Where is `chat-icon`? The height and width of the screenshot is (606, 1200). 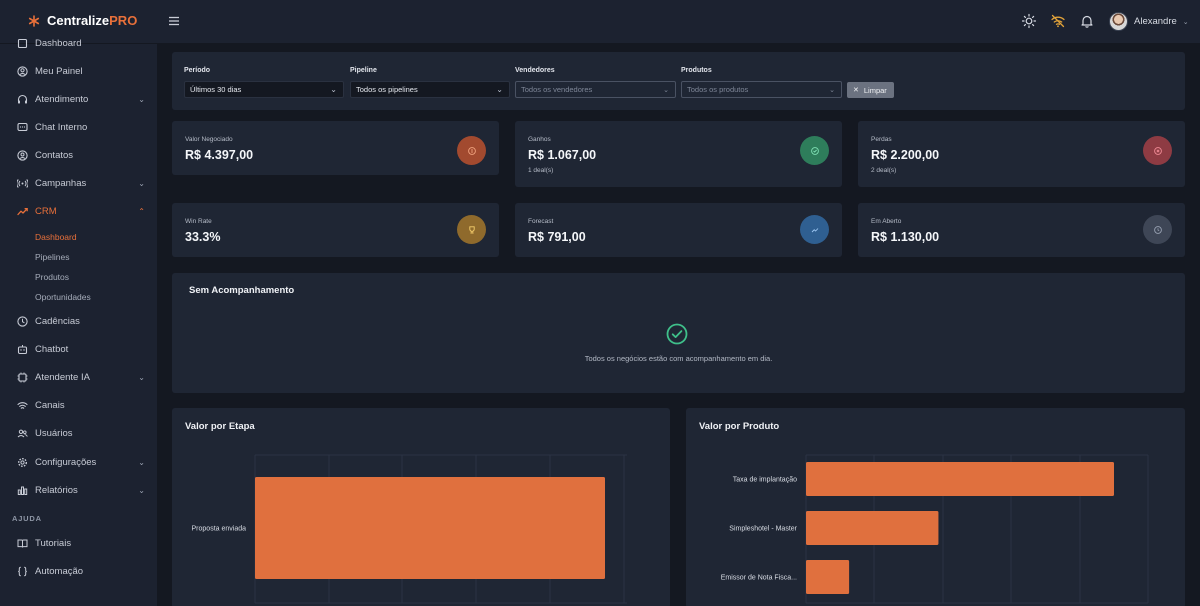
chat-icon is located at coordinates (22, 127).